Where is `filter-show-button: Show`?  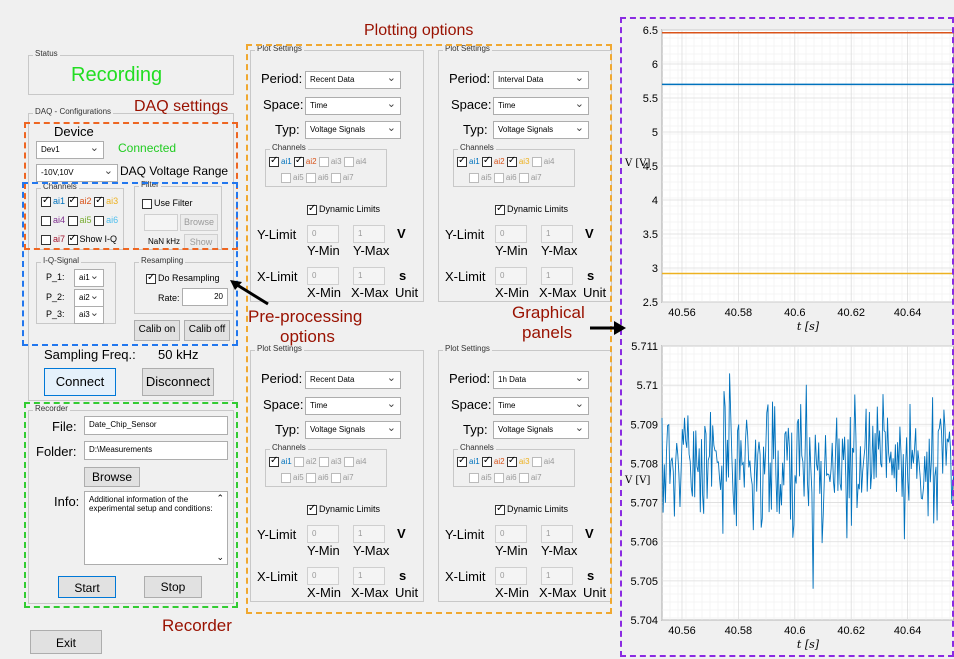
filter-show-button: Show is located at coordinates (201, 242).